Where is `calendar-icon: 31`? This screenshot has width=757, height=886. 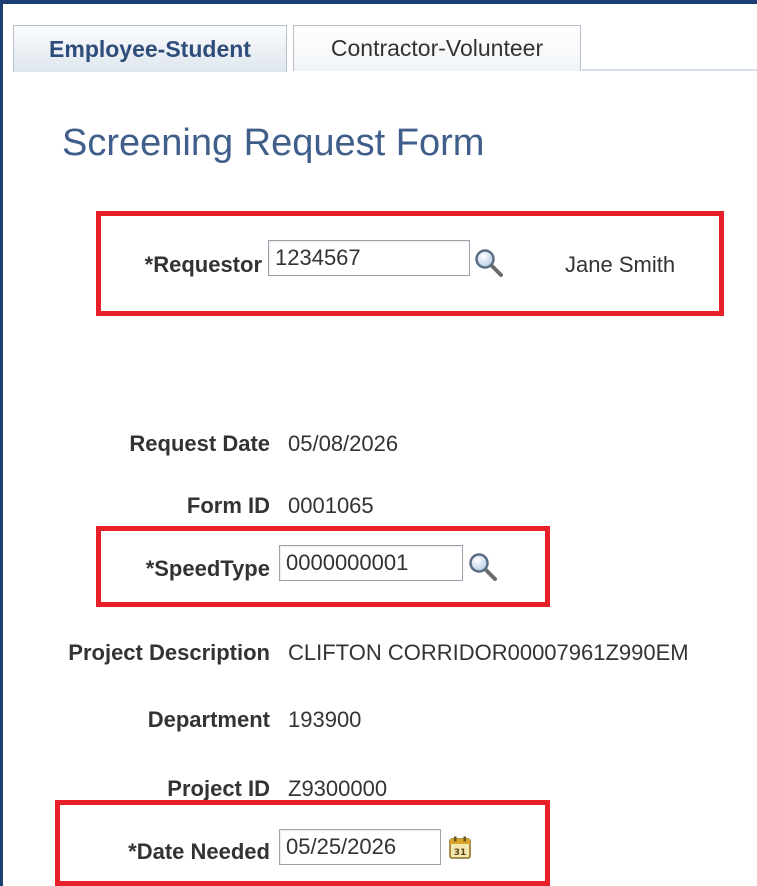
calendar-icon: 31 is located at coordinates (460, 850).